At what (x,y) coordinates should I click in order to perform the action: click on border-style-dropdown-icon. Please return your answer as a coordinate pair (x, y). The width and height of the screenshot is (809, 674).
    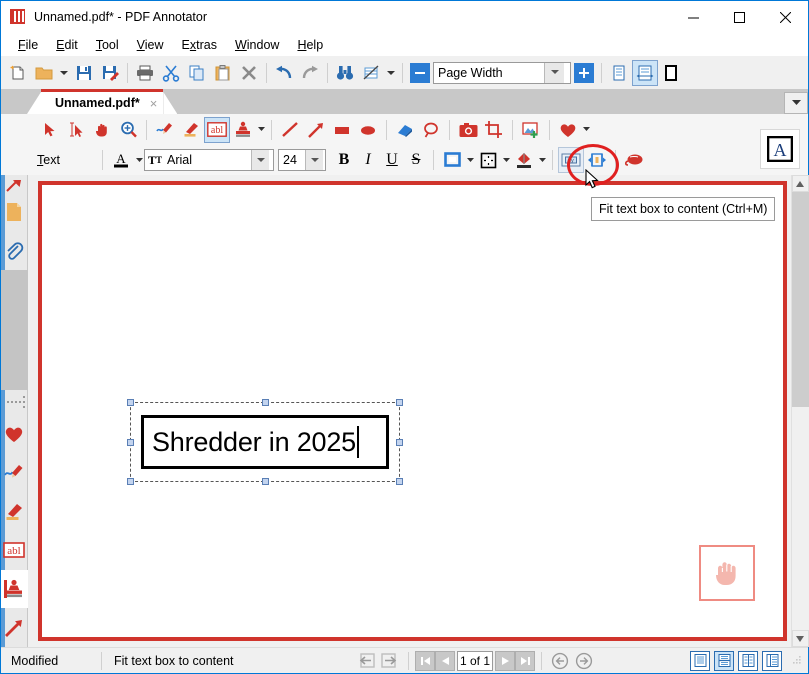
    Looking at the image, I should click on (506, 160).